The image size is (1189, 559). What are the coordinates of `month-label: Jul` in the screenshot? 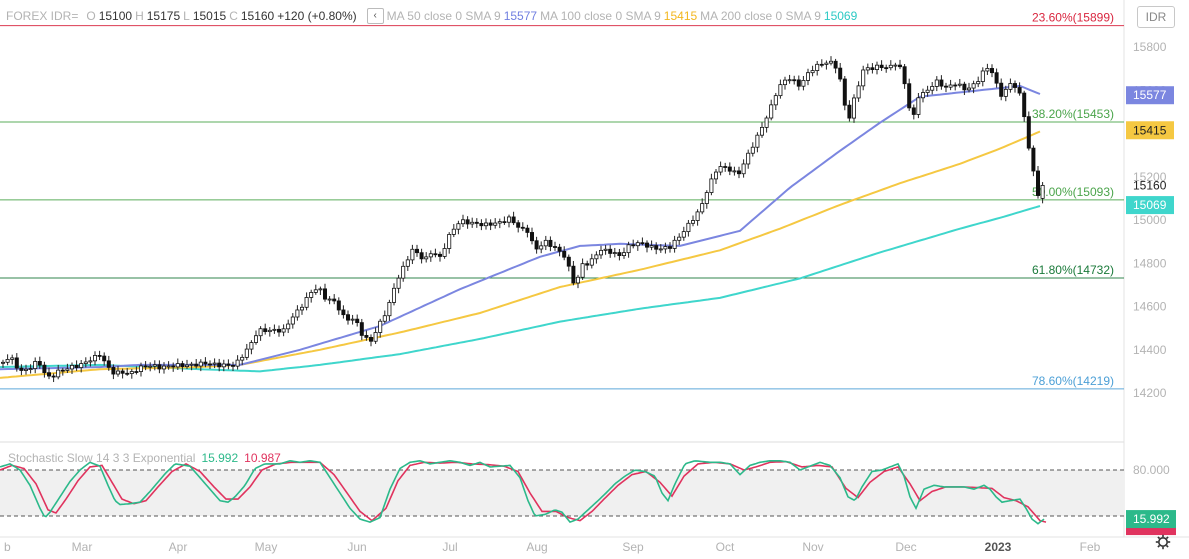 It's located at (449, 547).